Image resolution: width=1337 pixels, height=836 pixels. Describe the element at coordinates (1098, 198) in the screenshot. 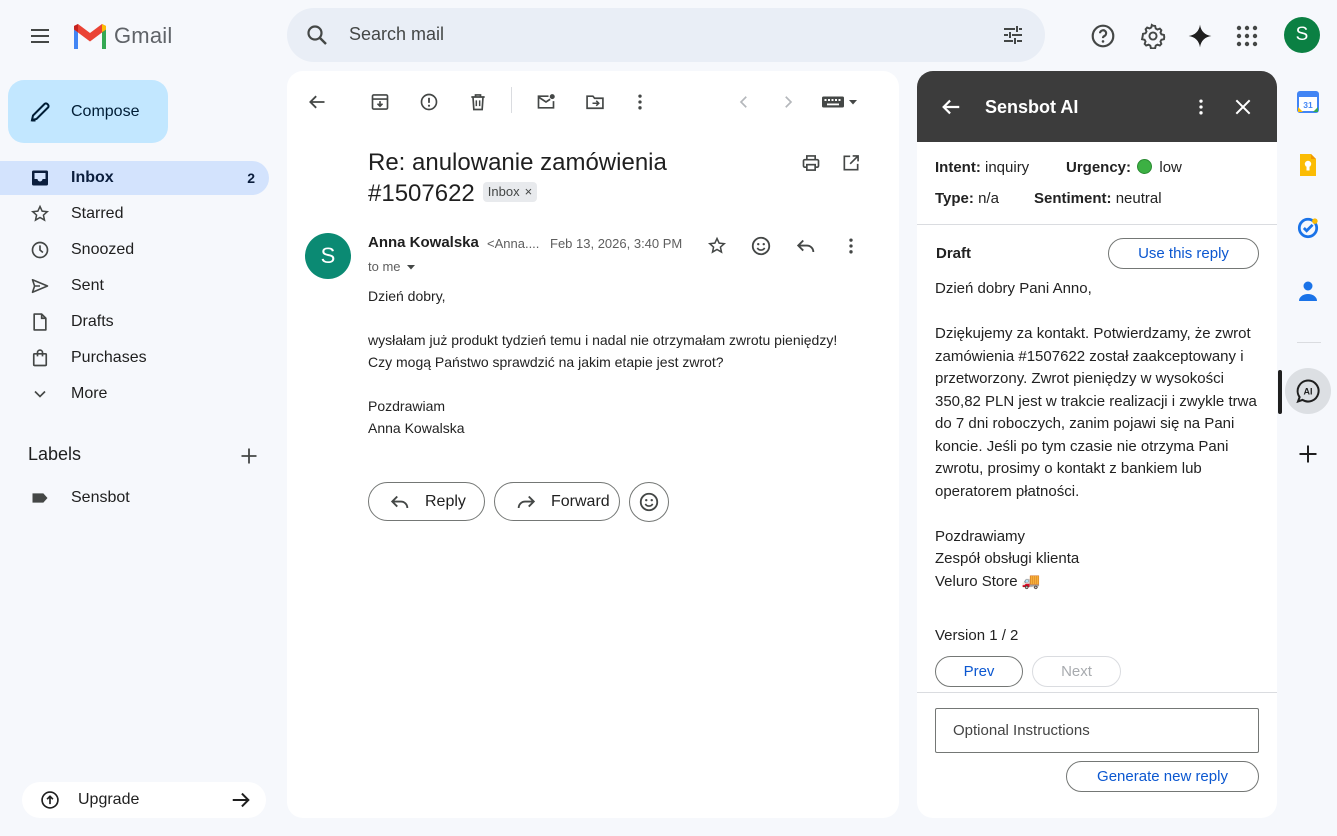

I see `sentiment-field: Sentiment: neutral` at that location.